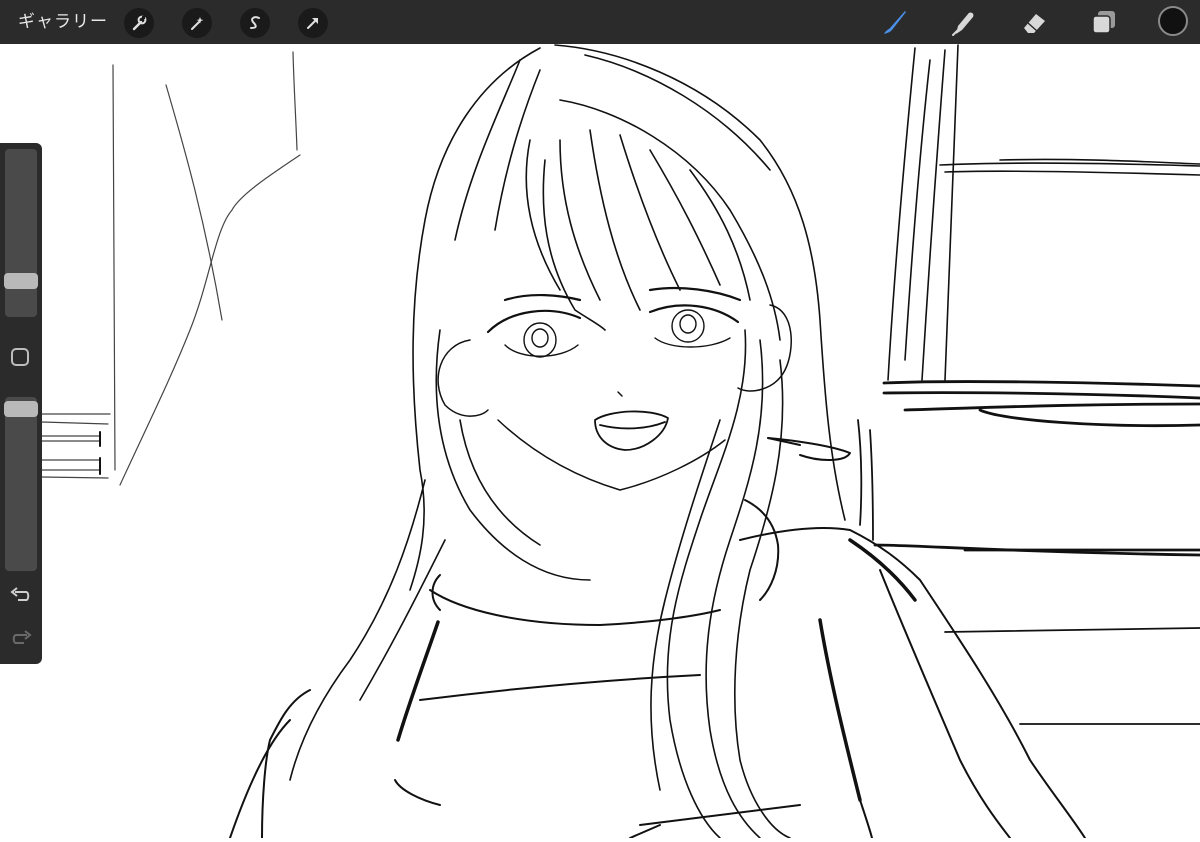 This screenshot has height=842, width=1200. What do you see at coordinates (21, 596) in the screenshot?
I see `undo-icon` at bounding box center [21, 596].